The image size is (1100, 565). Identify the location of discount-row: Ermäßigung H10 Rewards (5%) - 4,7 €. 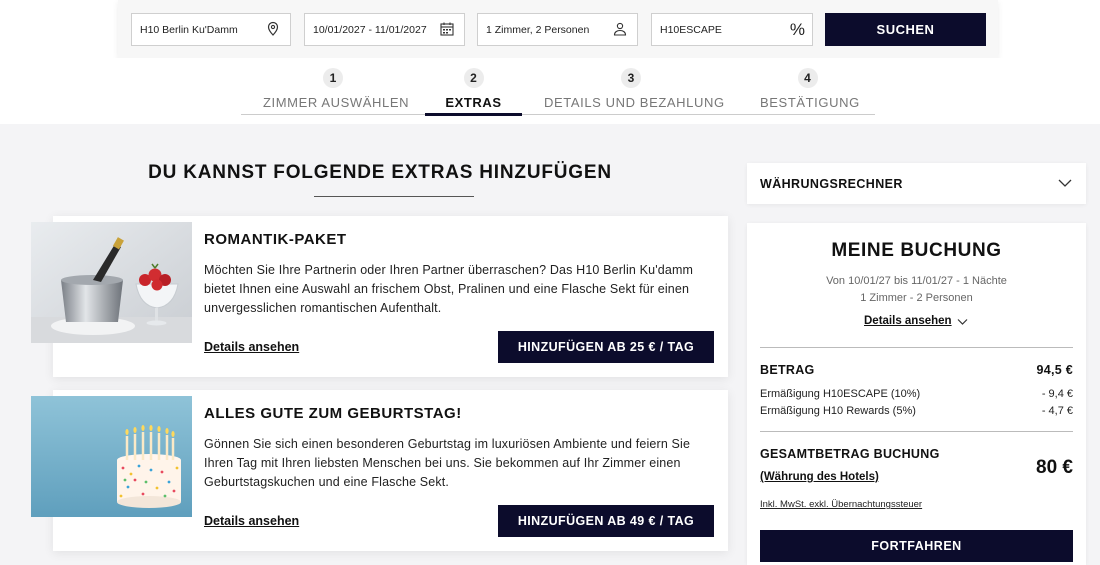
(916, 411).